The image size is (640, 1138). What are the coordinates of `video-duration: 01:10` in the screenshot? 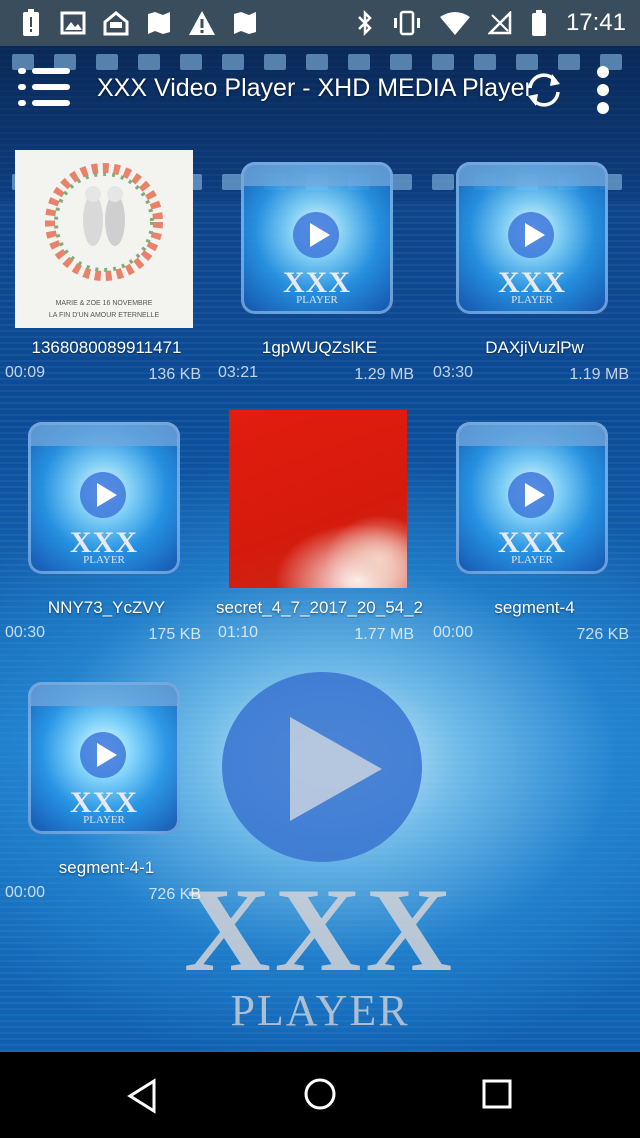 It's located at (238, 632).